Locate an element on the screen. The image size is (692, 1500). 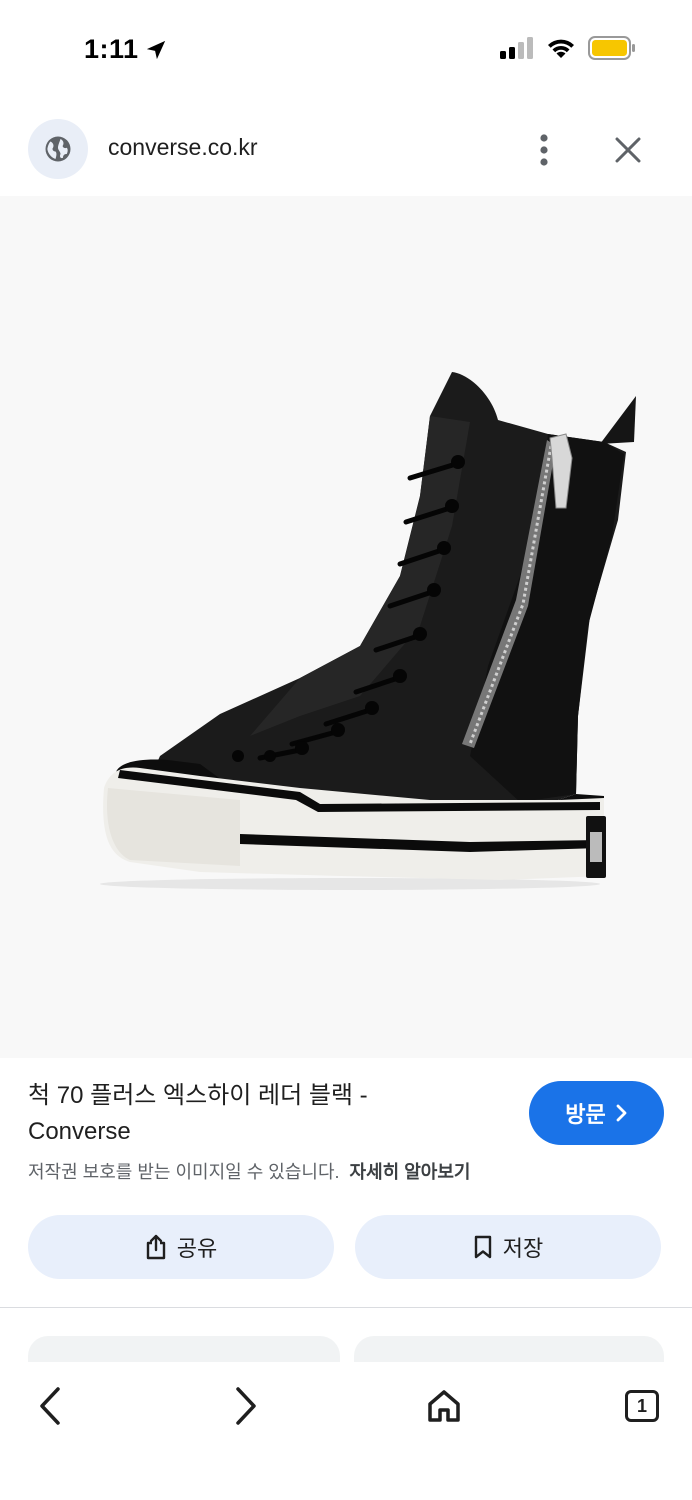
url-bar: converse.co.kr is located at coordinates (346, 148).